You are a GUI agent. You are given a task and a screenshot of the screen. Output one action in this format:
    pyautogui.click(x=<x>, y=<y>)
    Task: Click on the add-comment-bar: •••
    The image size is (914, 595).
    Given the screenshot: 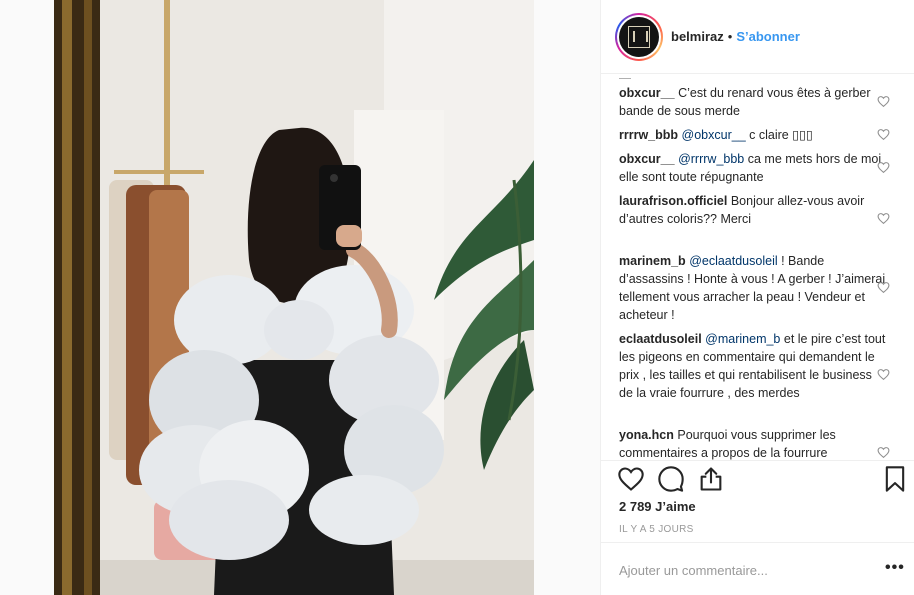 What is the action you would take?
    pyautogui.click(x=757, y=568)
    